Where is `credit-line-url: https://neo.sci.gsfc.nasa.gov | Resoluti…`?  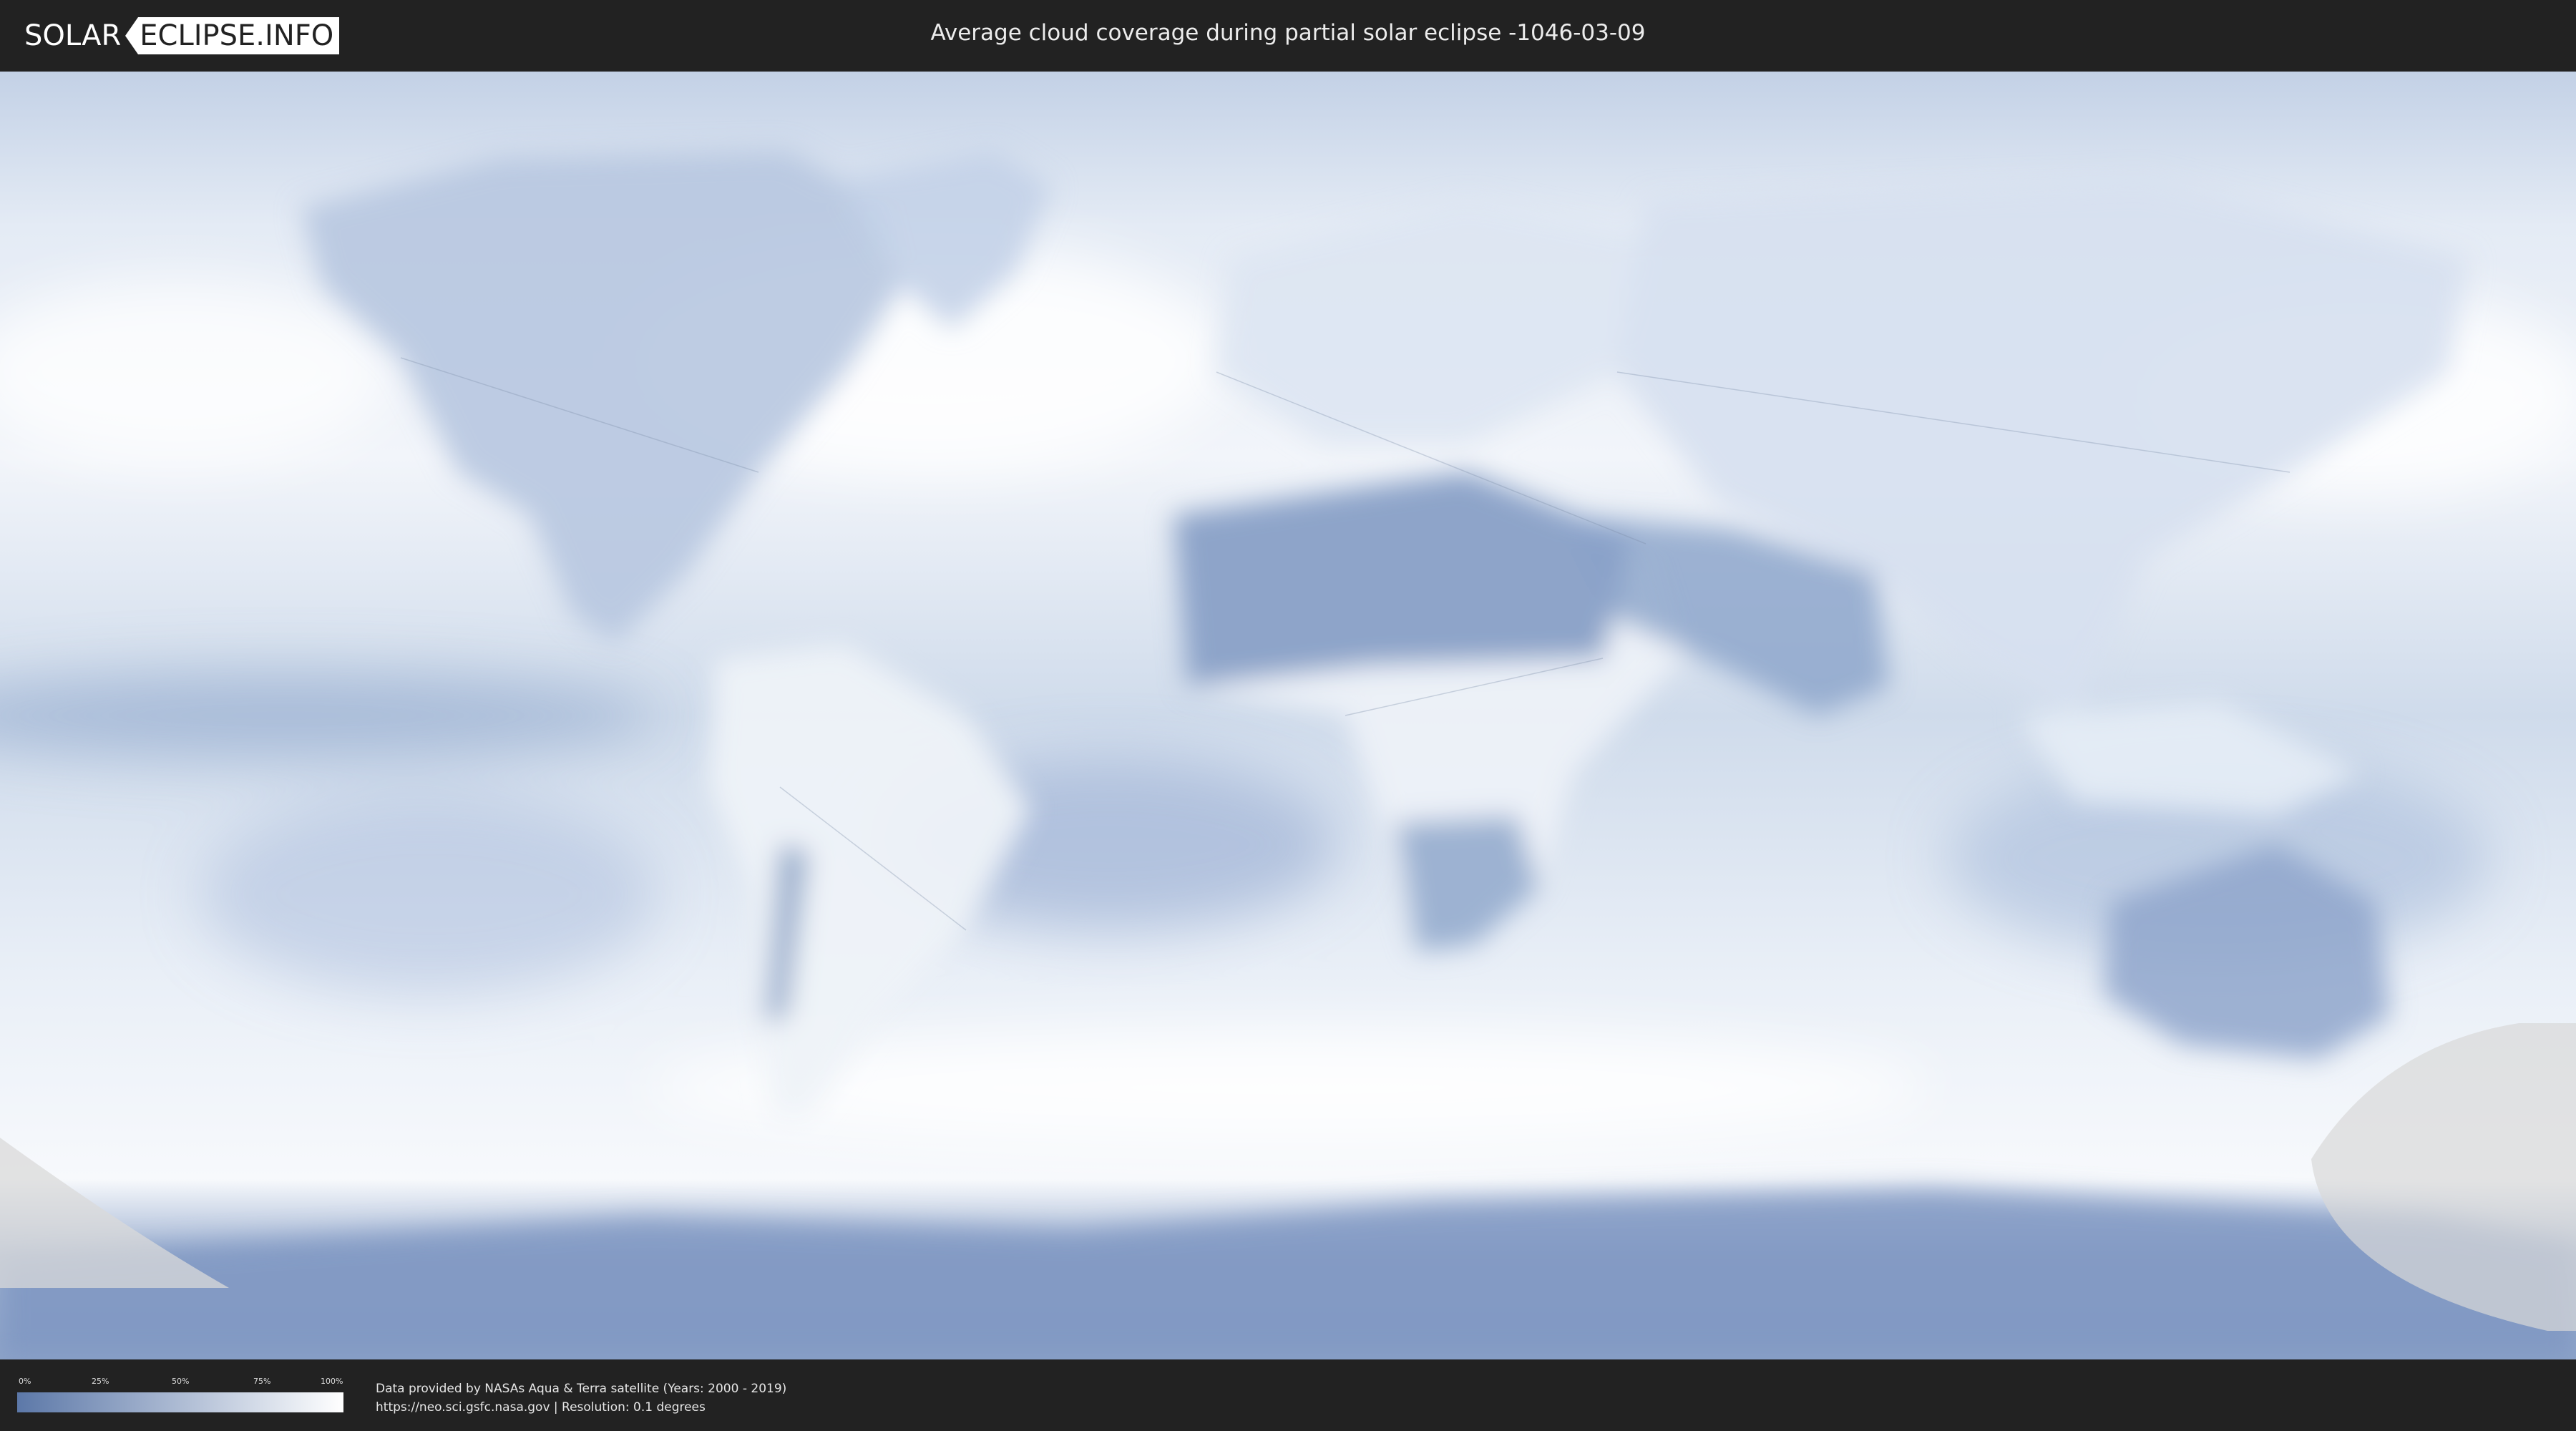 credit-line-url: https://neo.sci.gsfc.nasa.gov | Resoluti… is located at coordinates (541, 1407).